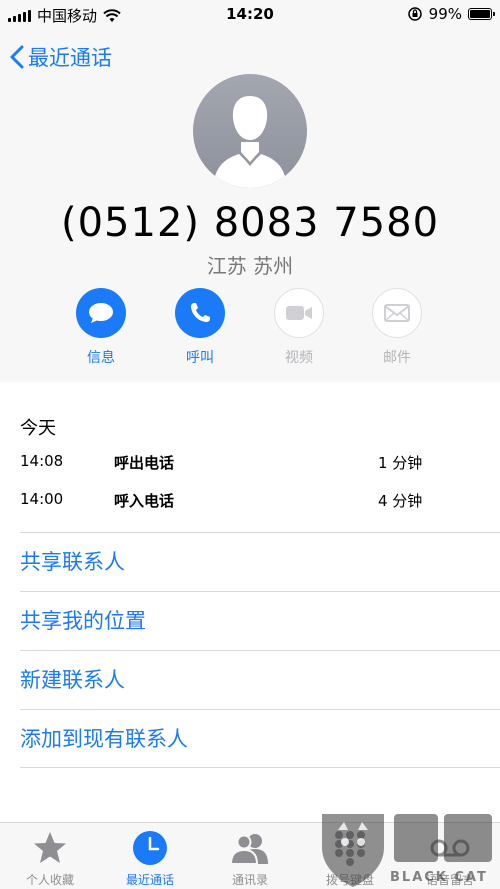 This screenshot has height=889, width=500. What do you see at coordinates (299, 358) in the screenshot?
I see `video-label: 视频` at bounding box center [299, 358].